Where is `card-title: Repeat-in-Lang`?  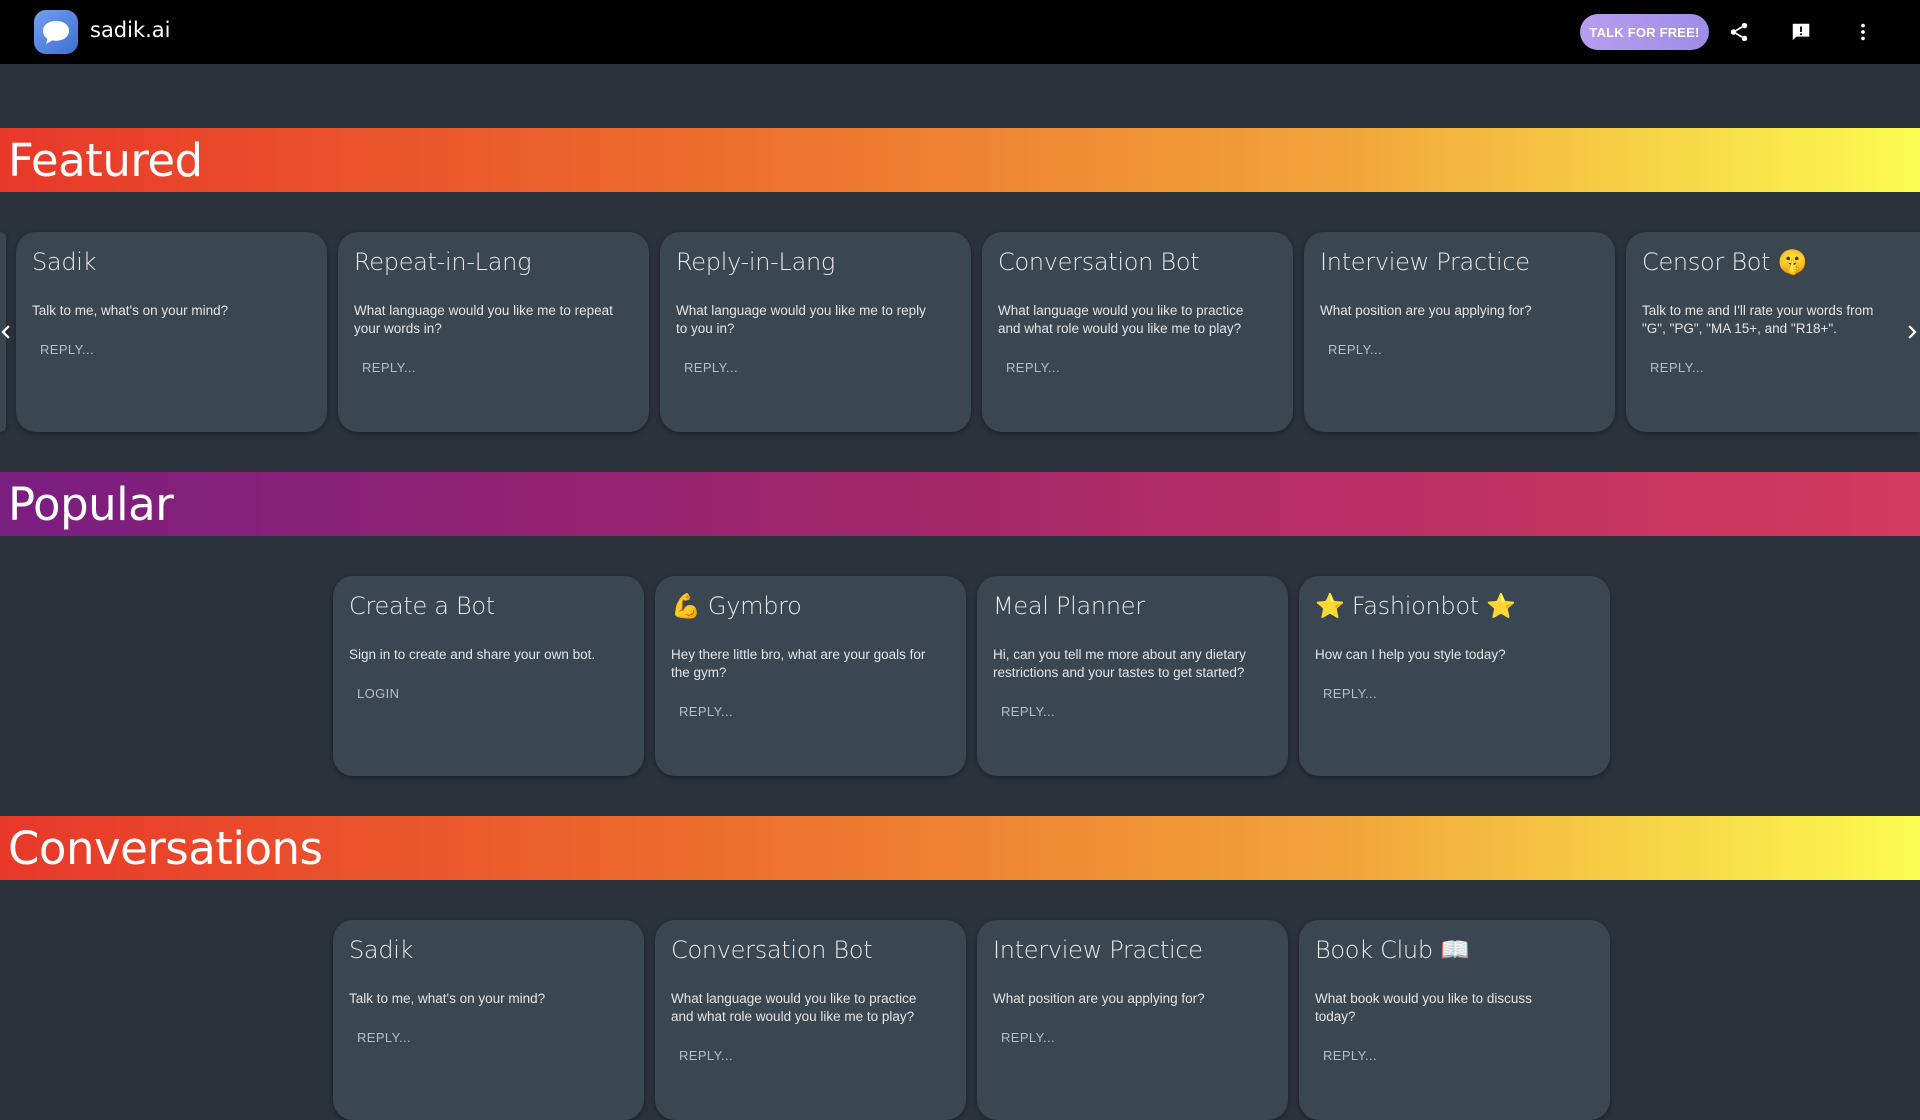
card-title: Repeat-in-Lang is located at coordinates (443, 262).